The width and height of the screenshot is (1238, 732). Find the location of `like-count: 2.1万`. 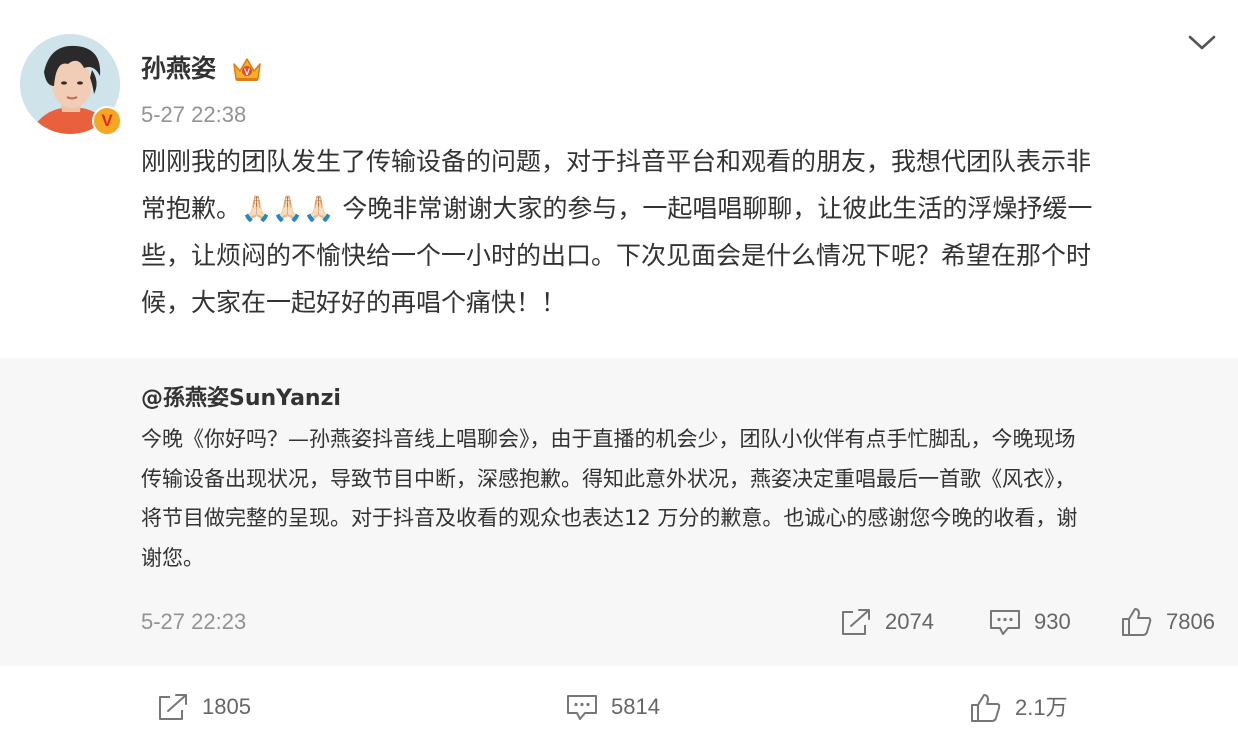

like-count: 2.1万 is located at coordinates (1041, 707).